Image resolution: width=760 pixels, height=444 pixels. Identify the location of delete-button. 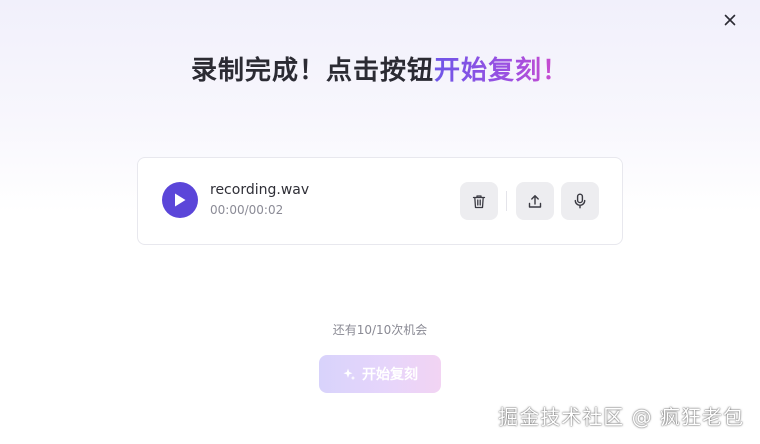
(479, 201).